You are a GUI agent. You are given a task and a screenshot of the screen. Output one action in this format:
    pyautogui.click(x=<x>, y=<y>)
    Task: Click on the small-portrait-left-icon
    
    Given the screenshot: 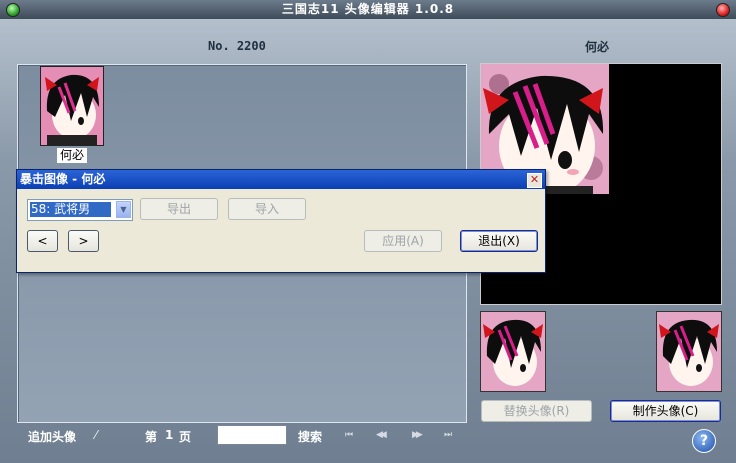 What is the action you would take?
    pyautogui.click(x=513, y=351)
    